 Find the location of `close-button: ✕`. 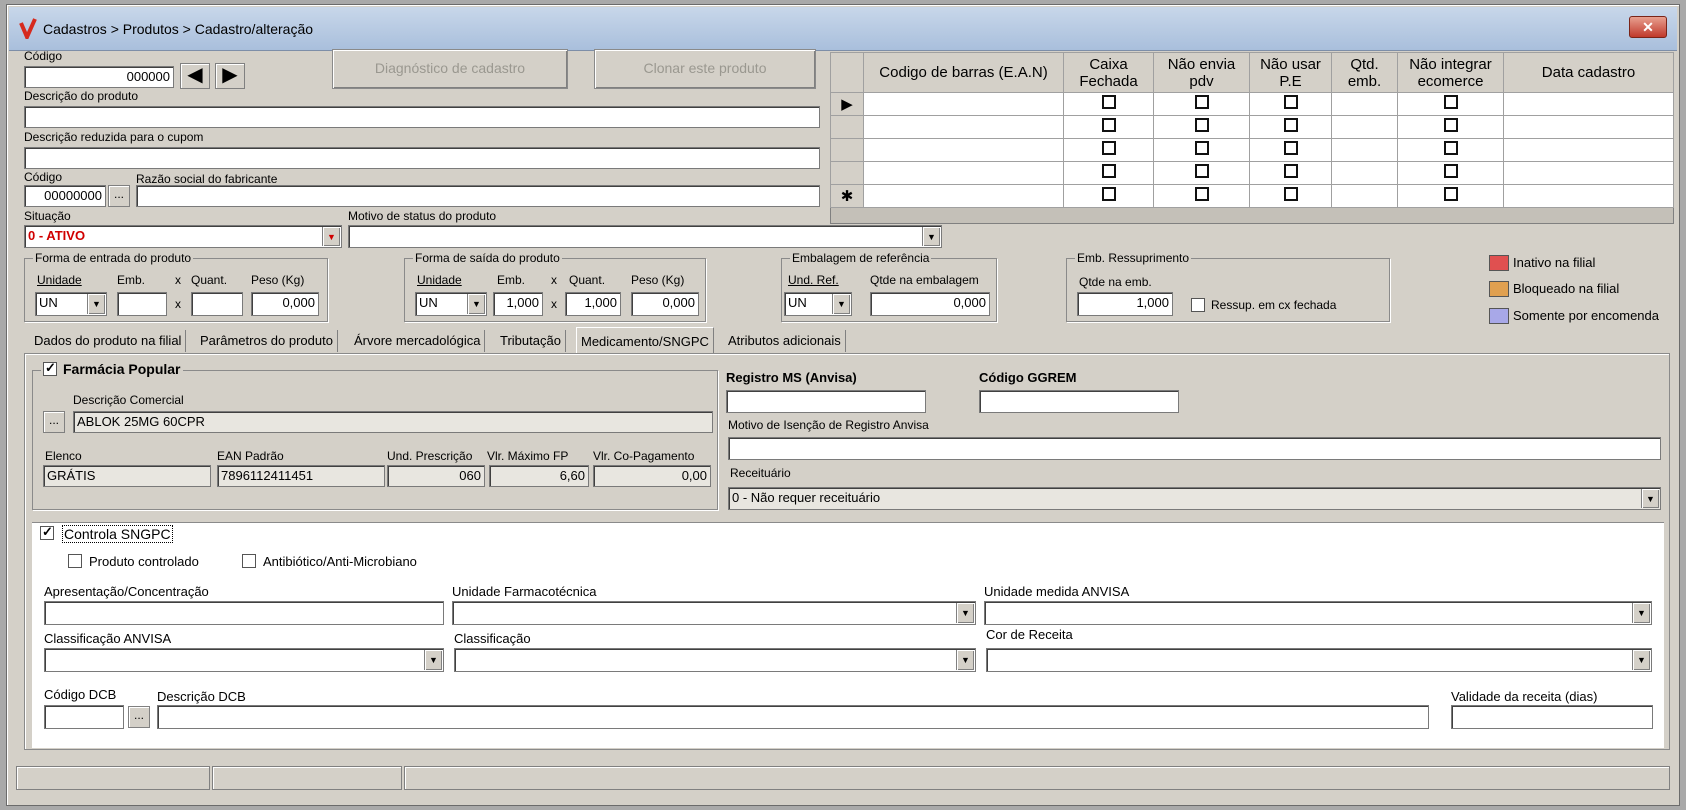

close-button: ✕ is located at coordinates (1648, 27).